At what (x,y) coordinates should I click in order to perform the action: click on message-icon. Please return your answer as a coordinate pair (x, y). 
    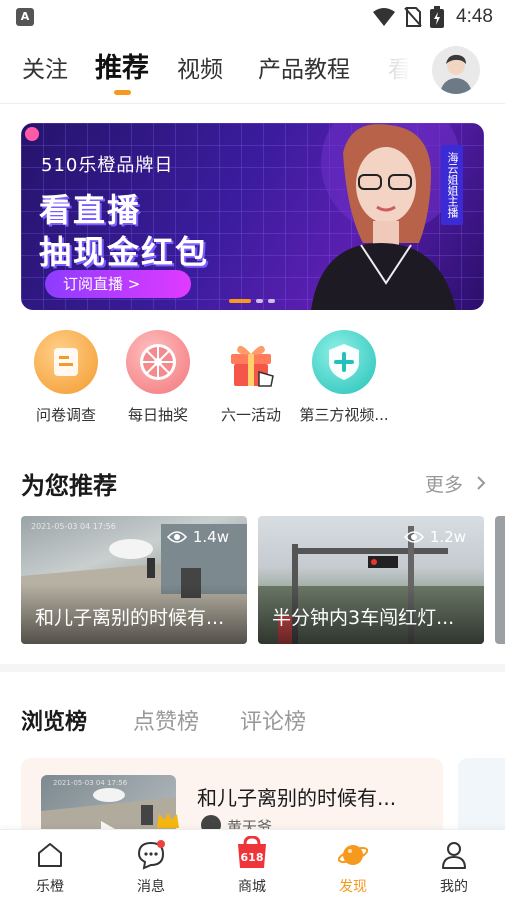
    Looking at the image, I should click on (151, 855).